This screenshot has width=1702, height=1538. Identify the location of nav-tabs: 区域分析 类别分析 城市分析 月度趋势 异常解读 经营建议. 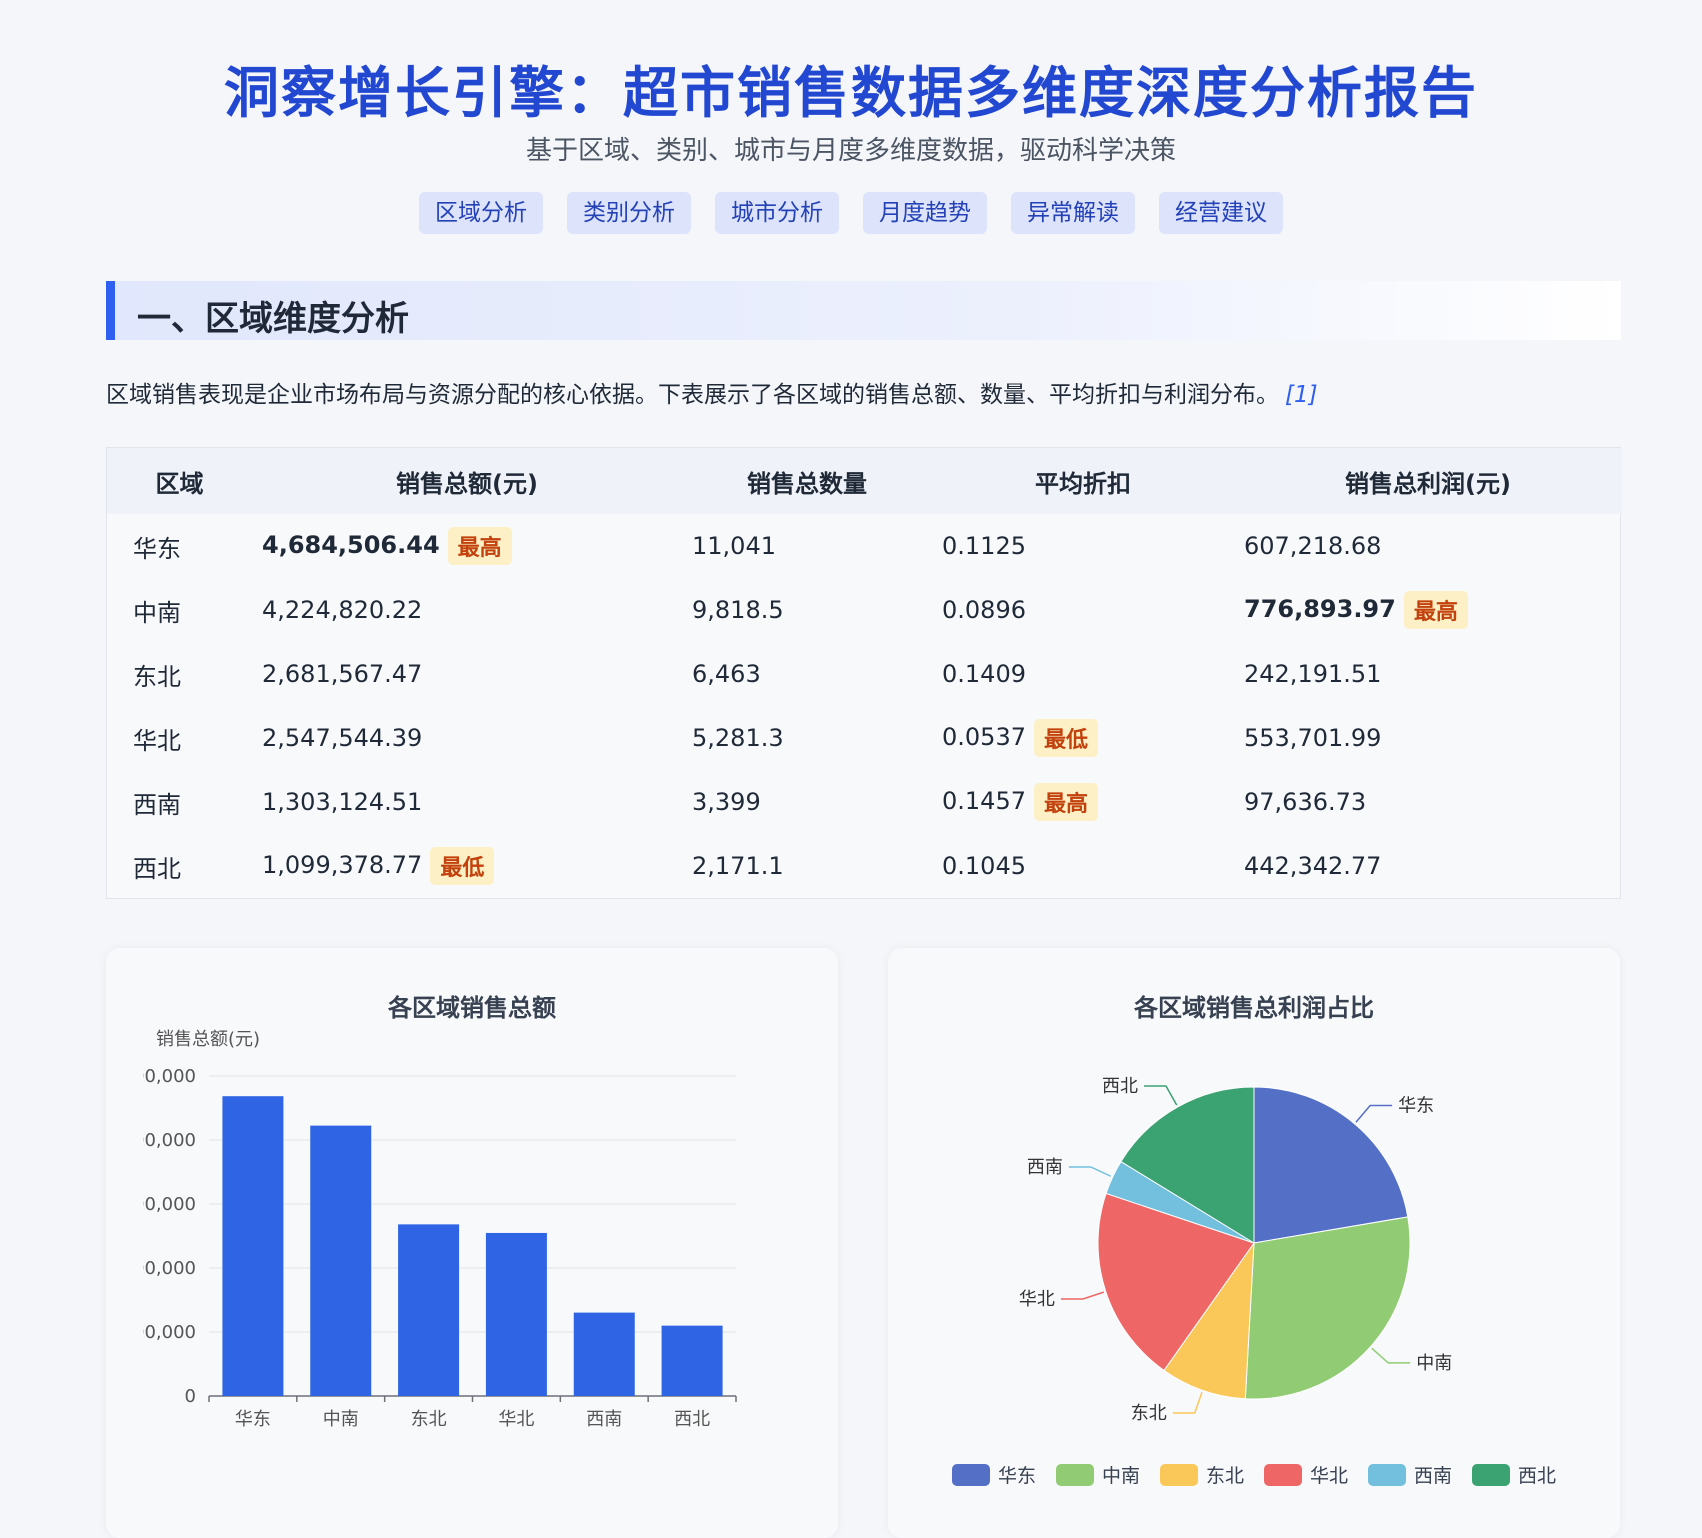
(851, 213).